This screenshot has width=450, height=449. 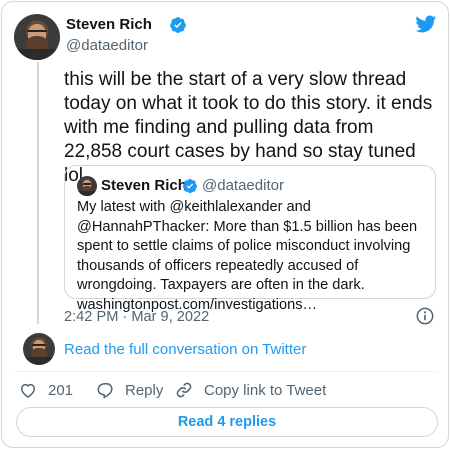 I want to click on quoted-author-handle: @dataeditor, so click(x=243, y=185).